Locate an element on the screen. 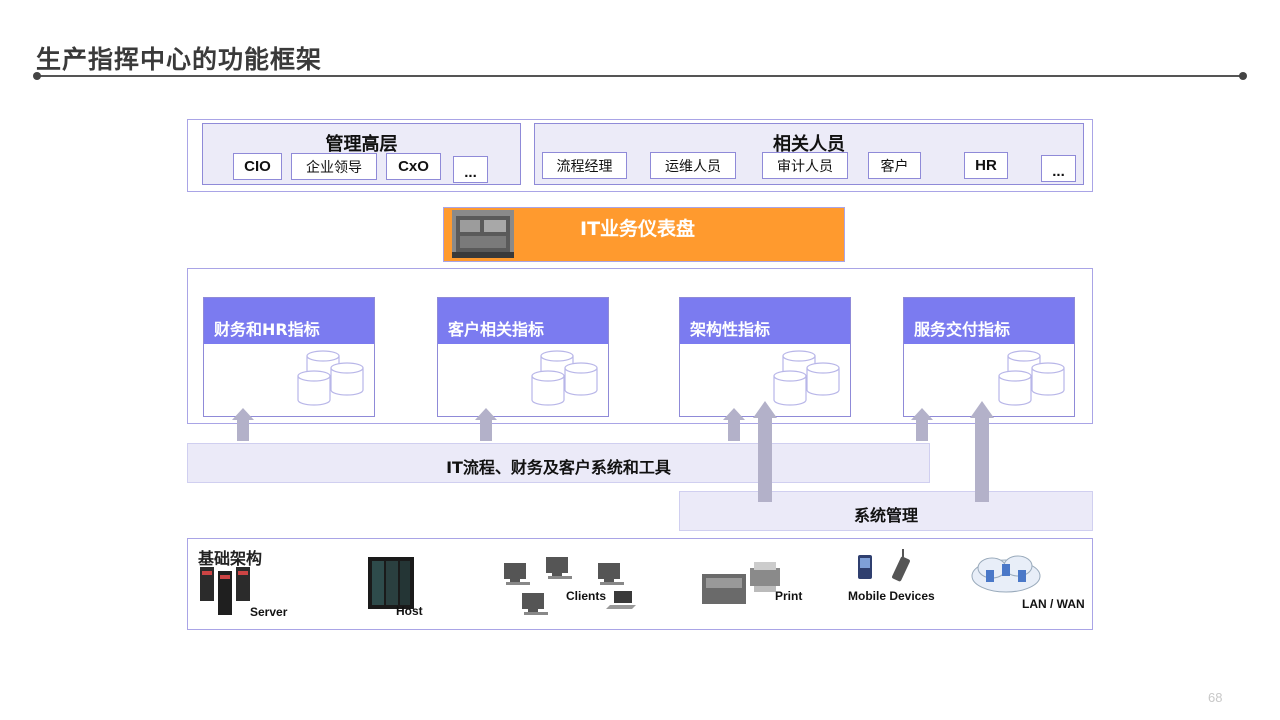 Image resolution: width=1280 pixels, height=720 pixels. infra-label-host: Host is located at coordinates (409, 611).